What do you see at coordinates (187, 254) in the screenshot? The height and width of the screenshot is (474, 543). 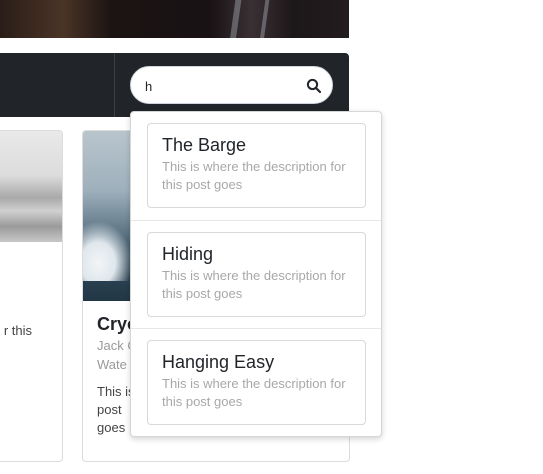 I see `search-result-title: Hiding` at bounding box center [187, 254].